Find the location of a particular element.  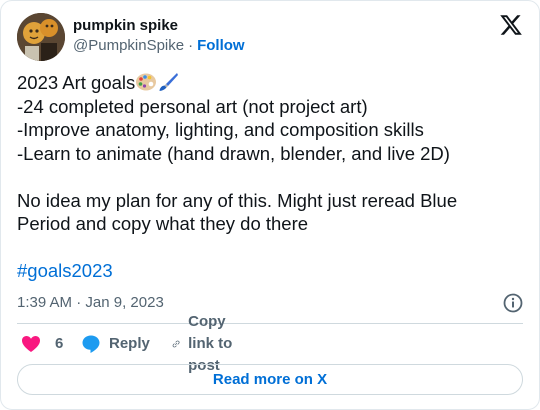

post-line: Period and copy what they do there is located at coordinates (163, 223).